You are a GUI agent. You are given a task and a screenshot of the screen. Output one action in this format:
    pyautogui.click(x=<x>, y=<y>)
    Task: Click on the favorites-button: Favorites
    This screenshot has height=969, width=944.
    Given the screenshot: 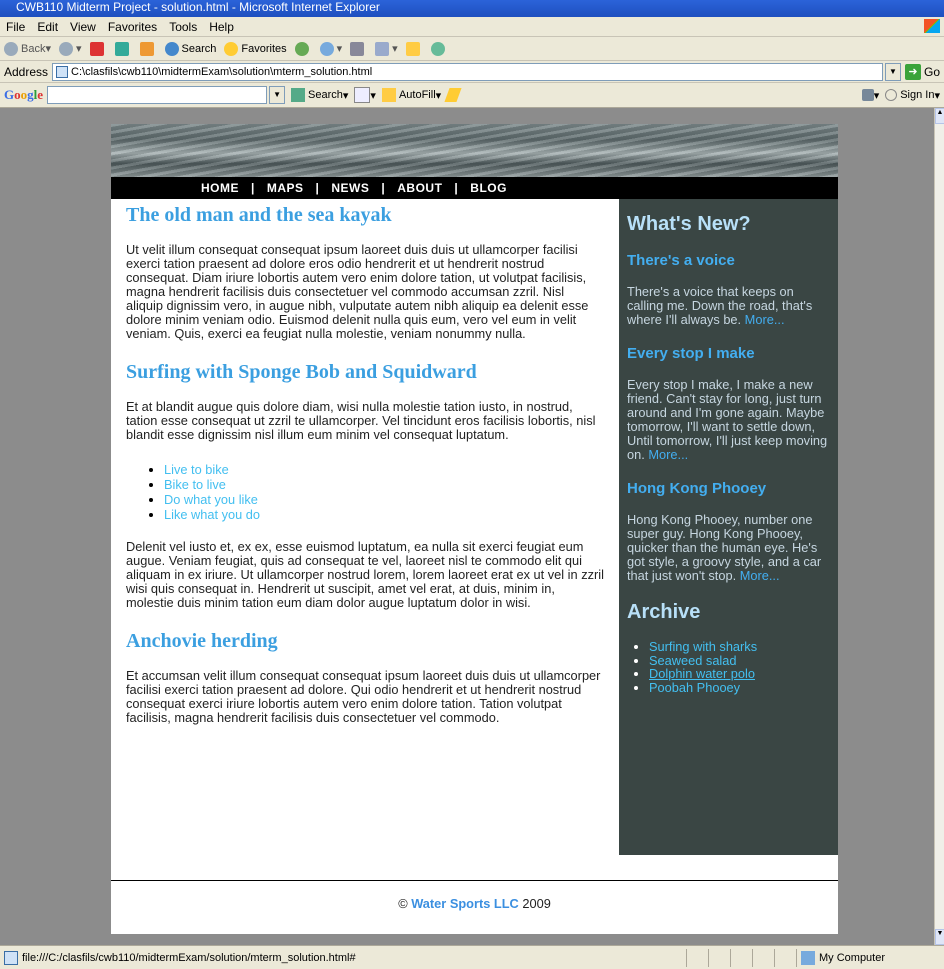 What is the action you would take?
    pyautogui.click(x=255, y=48)
    